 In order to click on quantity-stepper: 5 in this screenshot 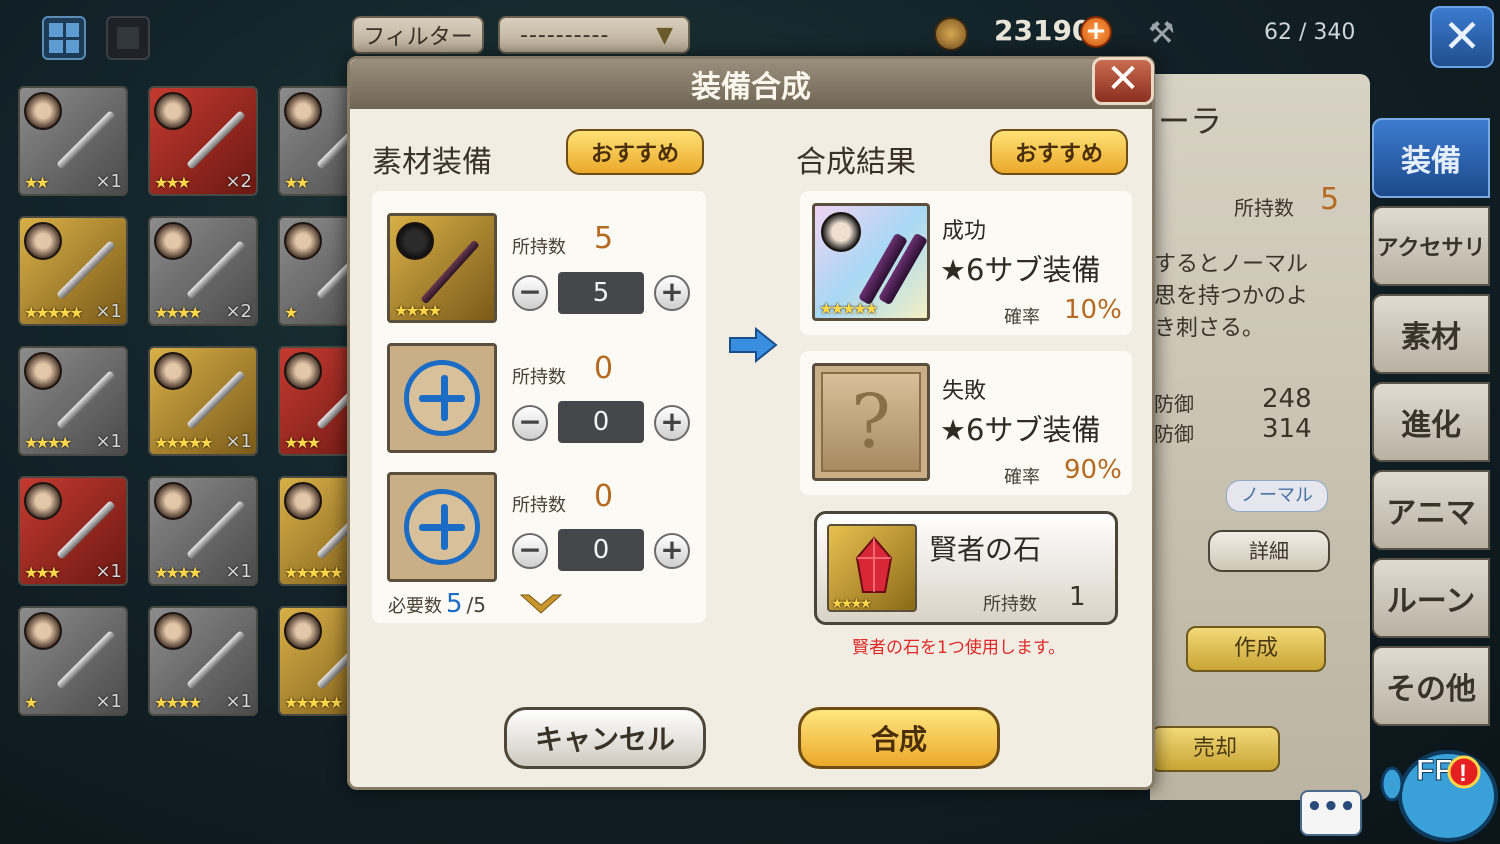, I will do `click(601, 293)`.